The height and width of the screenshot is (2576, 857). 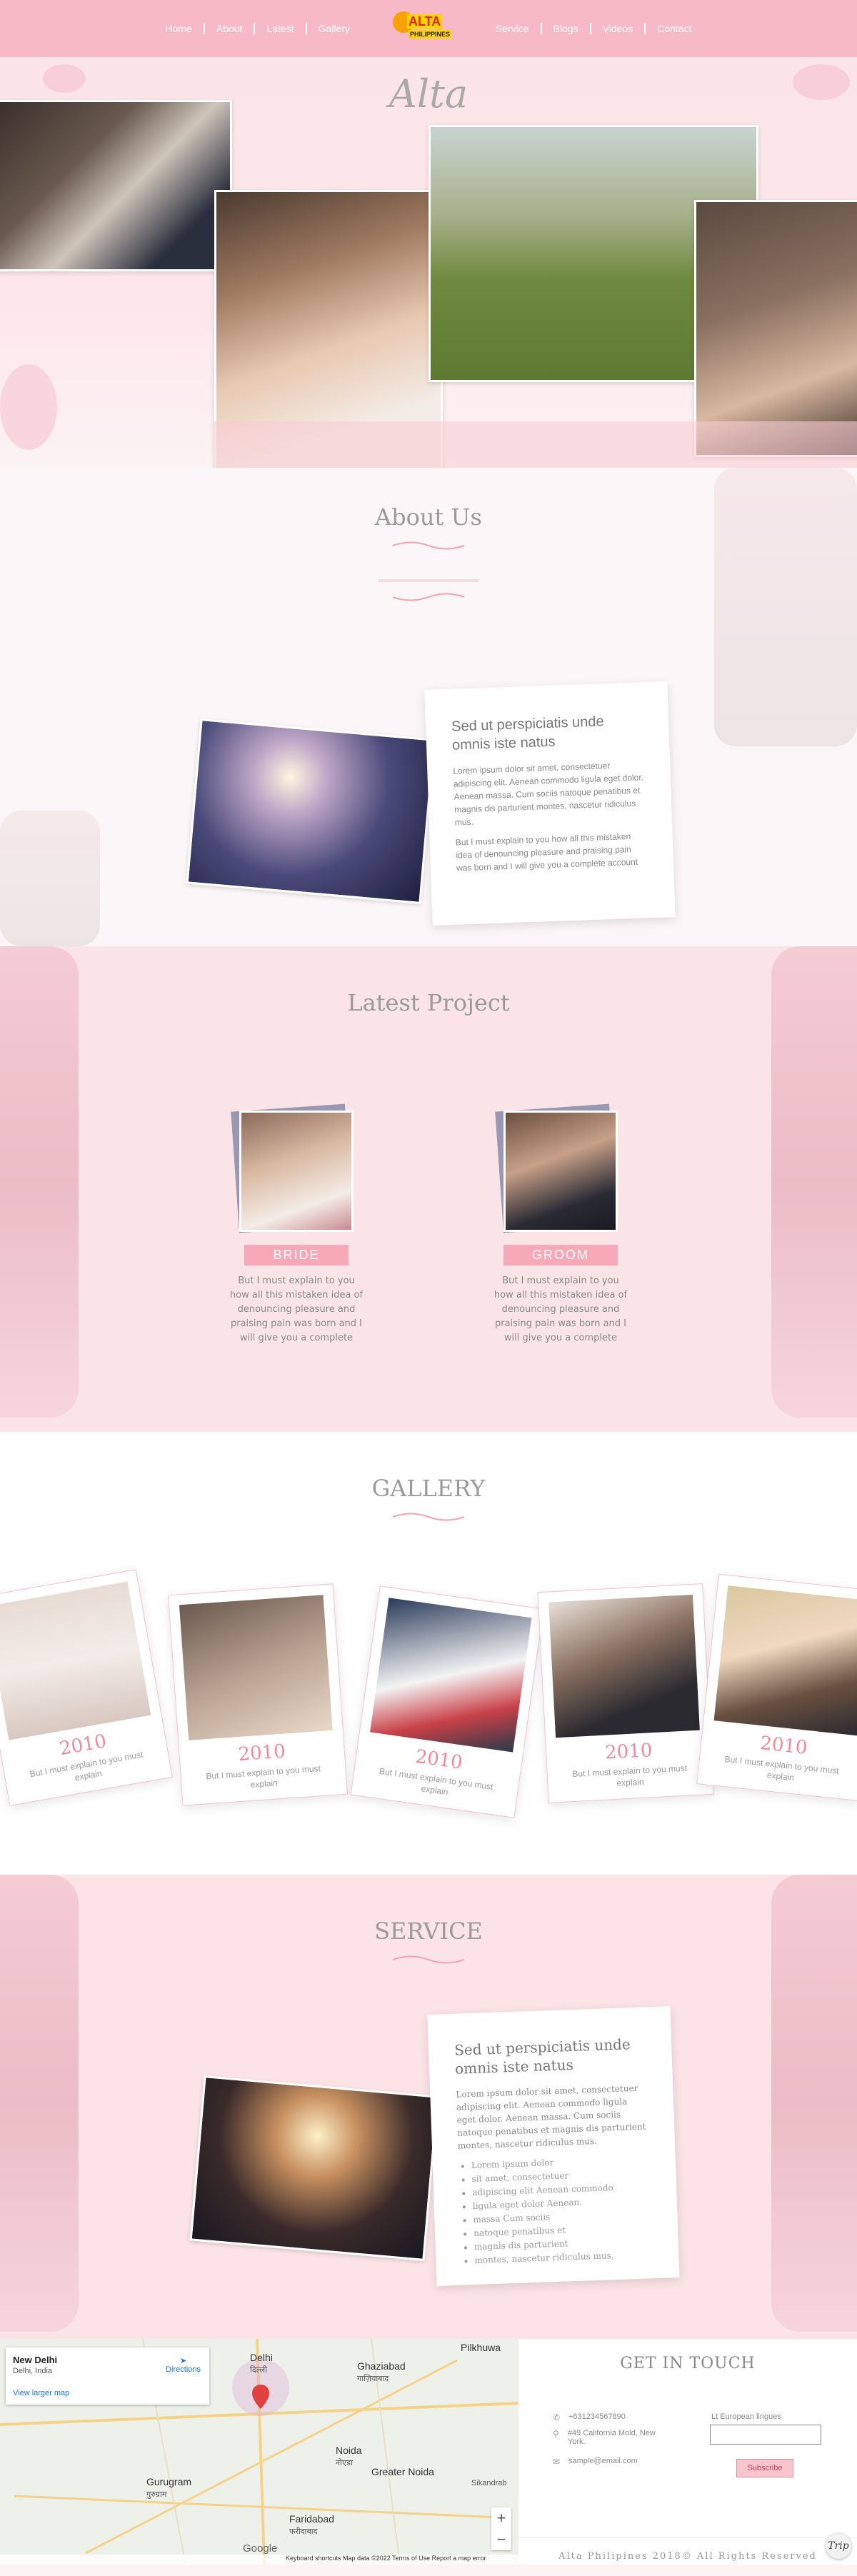 What do you see at coordinates (775, 328) in the screenshot?
I see `hero-photo-hands-ring` at bounding box center [775, 328].